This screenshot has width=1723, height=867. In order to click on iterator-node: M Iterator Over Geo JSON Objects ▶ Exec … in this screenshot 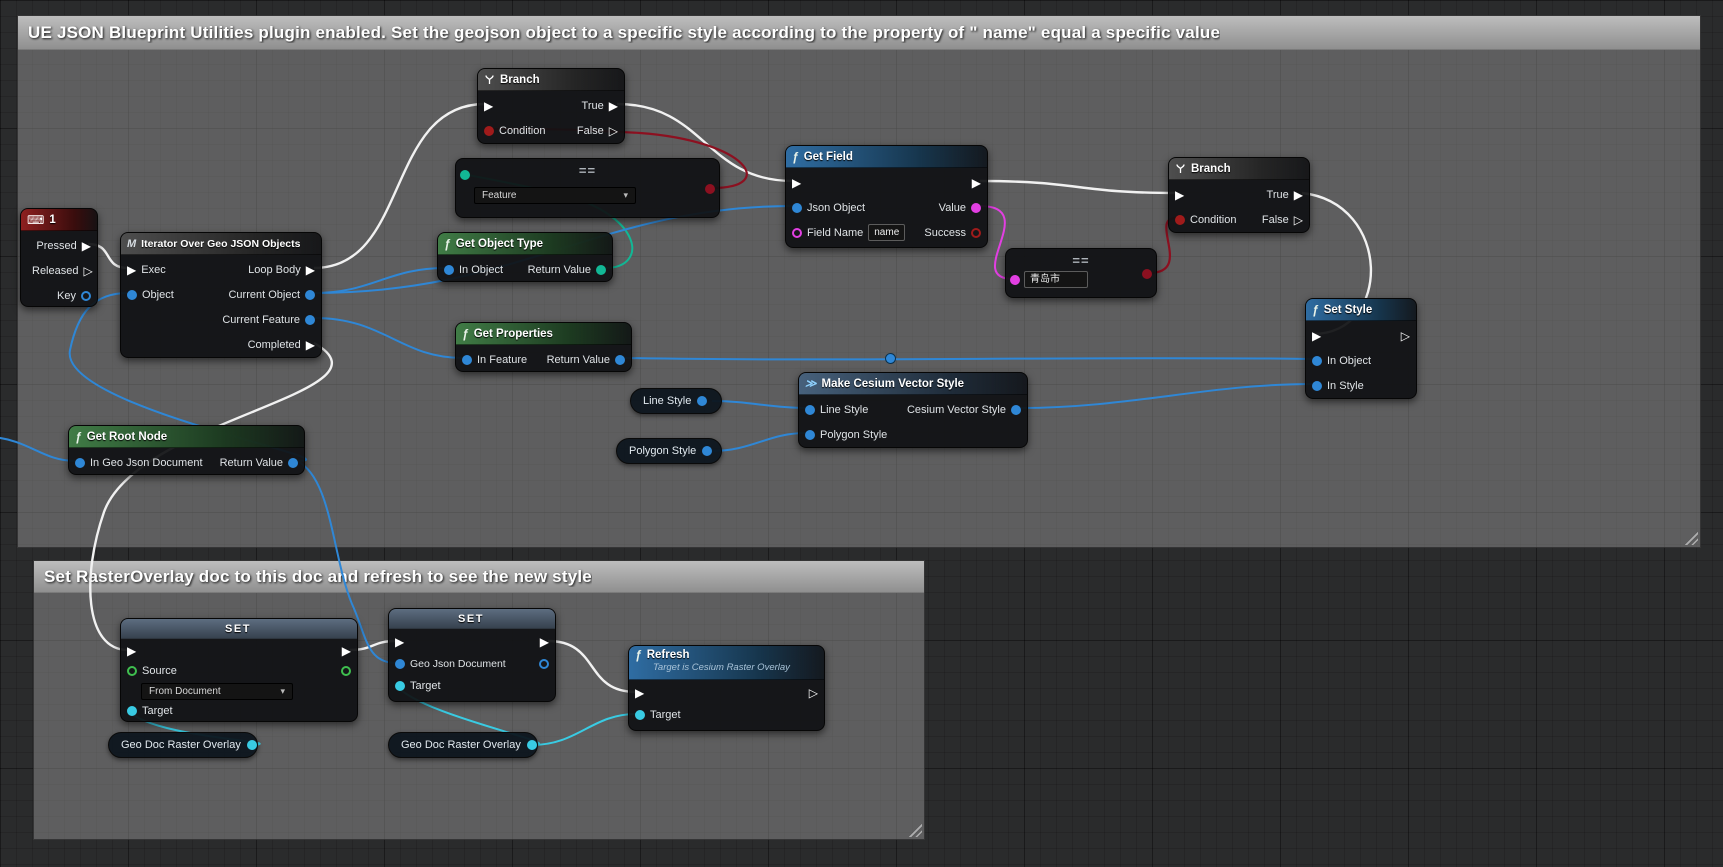, I will do `click(221, 295)`.